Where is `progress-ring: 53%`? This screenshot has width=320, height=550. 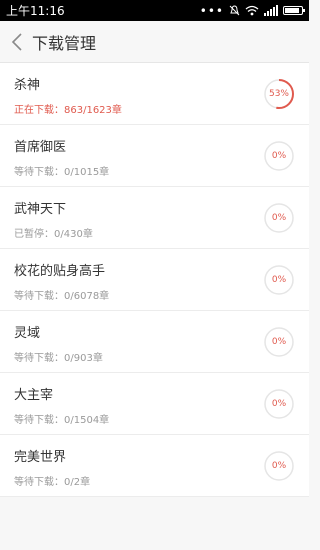
progress-ring: 53% is located at coordinates (279, 94).